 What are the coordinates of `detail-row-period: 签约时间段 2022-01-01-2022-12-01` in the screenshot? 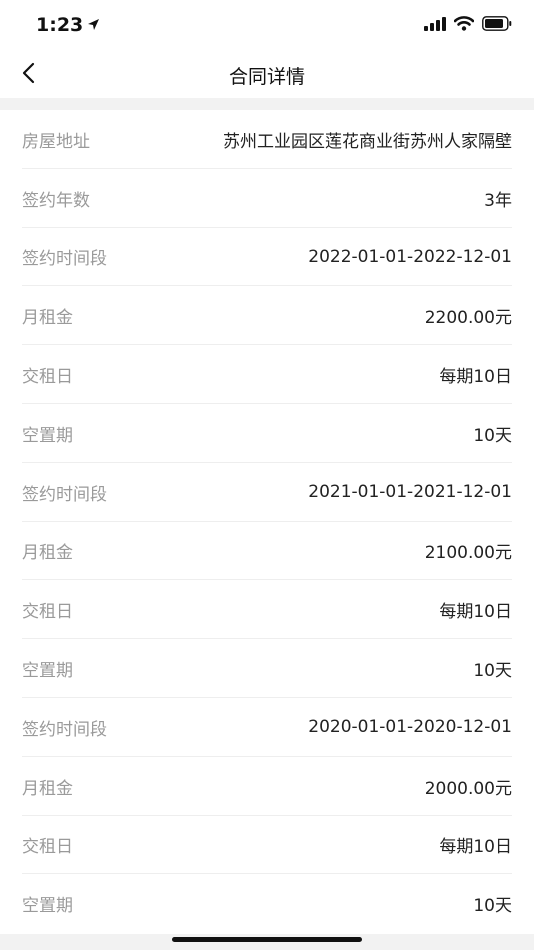 It's located at (267, 257).